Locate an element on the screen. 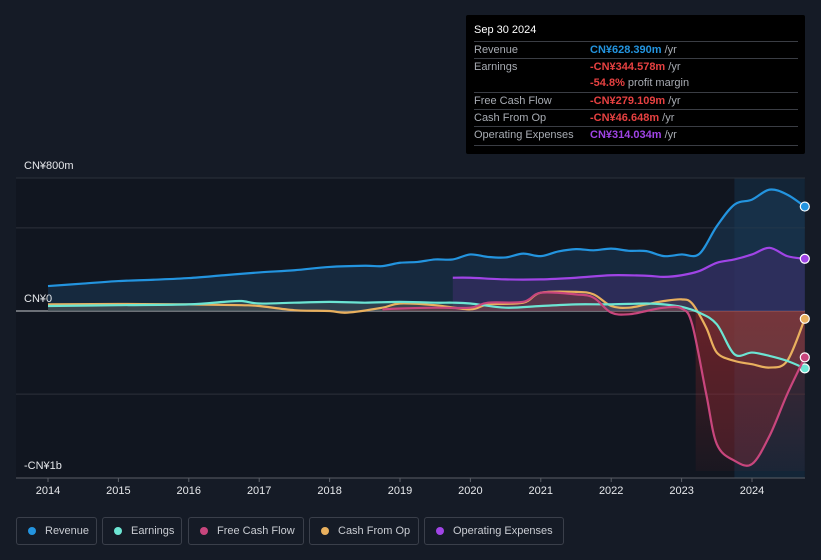  tooltip-value: -CN¥46.648m /yr is located at coordinates (632, 118).